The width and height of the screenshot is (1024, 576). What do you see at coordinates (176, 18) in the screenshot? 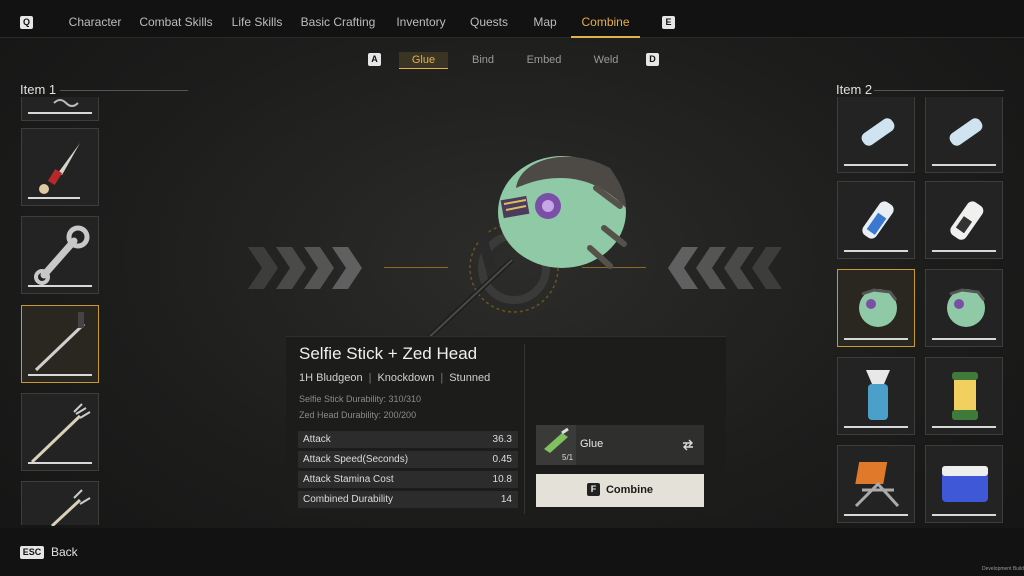
I see `tab-combat-skills: Combat Skills` at bounding box center [176, 18].